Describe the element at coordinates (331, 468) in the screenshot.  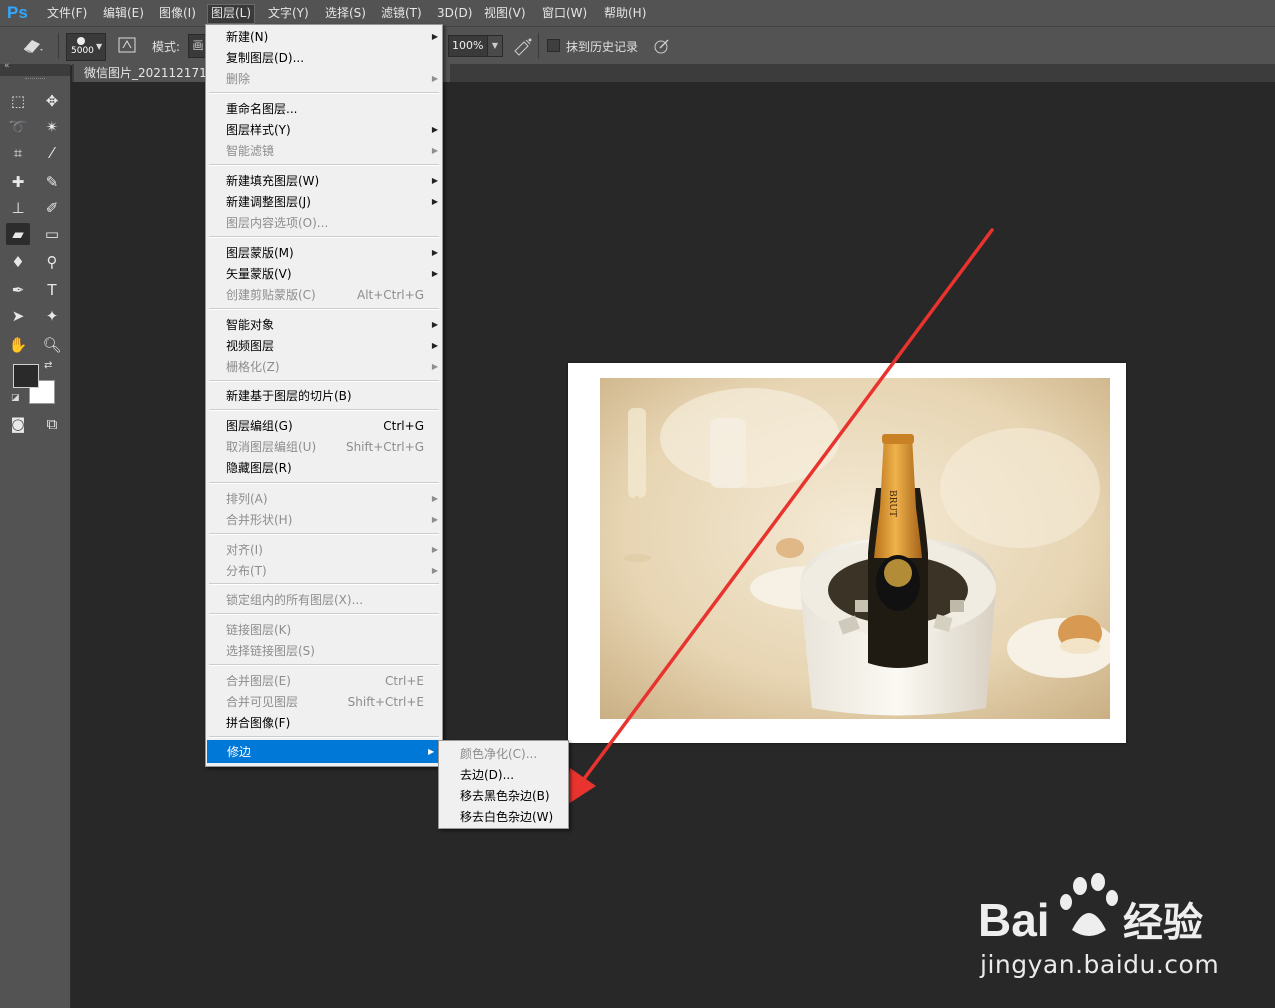
I see `menu-item-hide-layers: 隐藏图层(R)` at that location.